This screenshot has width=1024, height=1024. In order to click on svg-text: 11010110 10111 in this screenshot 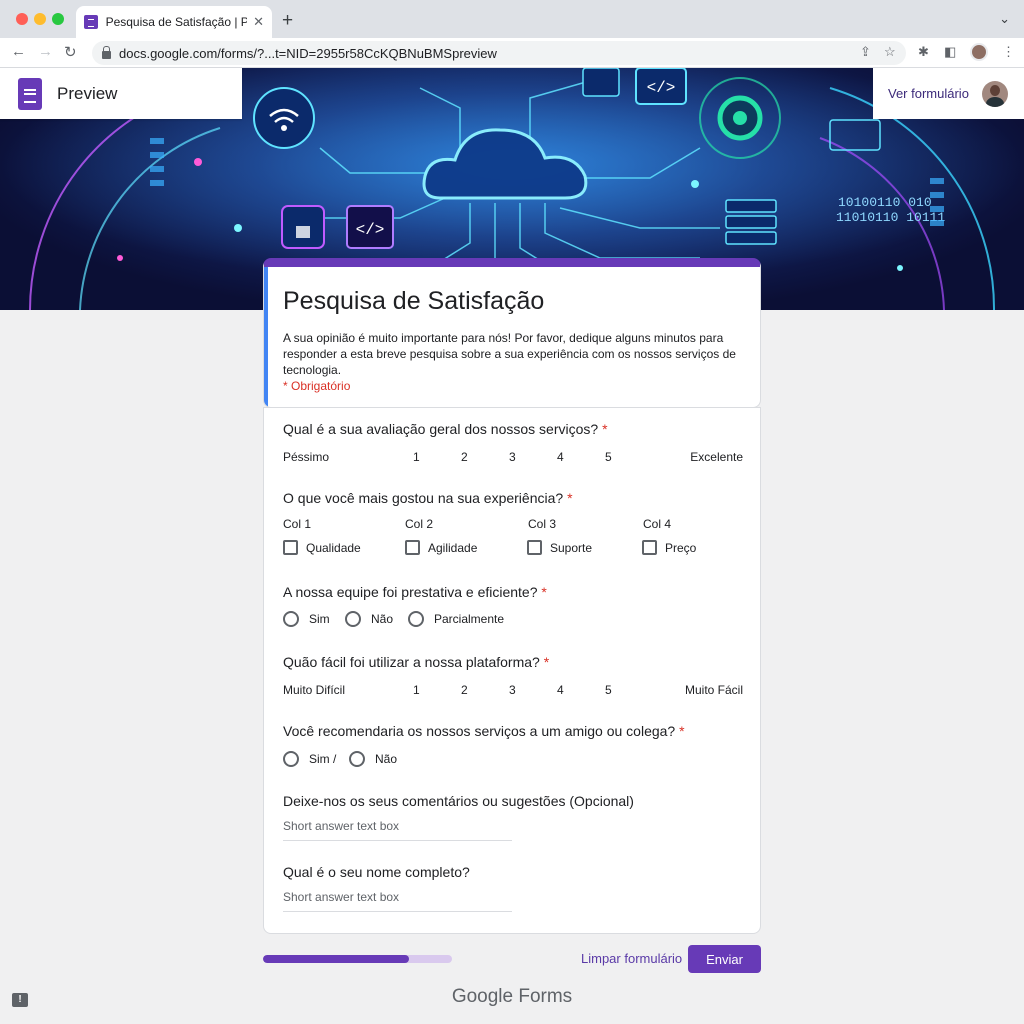, I will do `click(890, 217)`.